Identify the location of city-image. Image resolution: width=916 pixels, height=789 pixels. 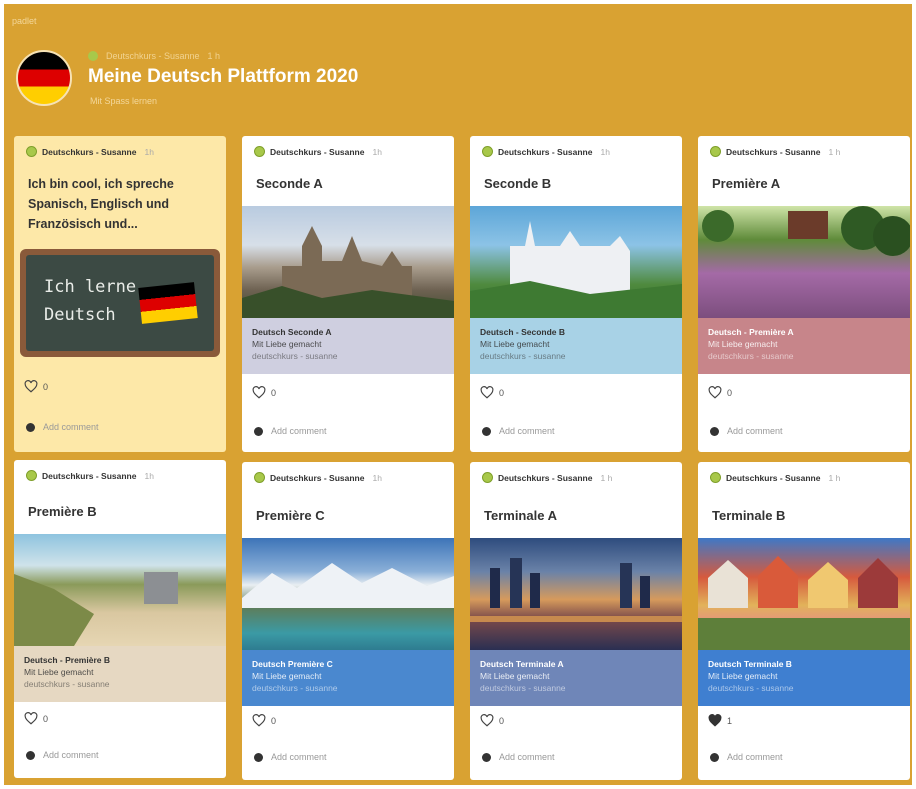
(576, 594).